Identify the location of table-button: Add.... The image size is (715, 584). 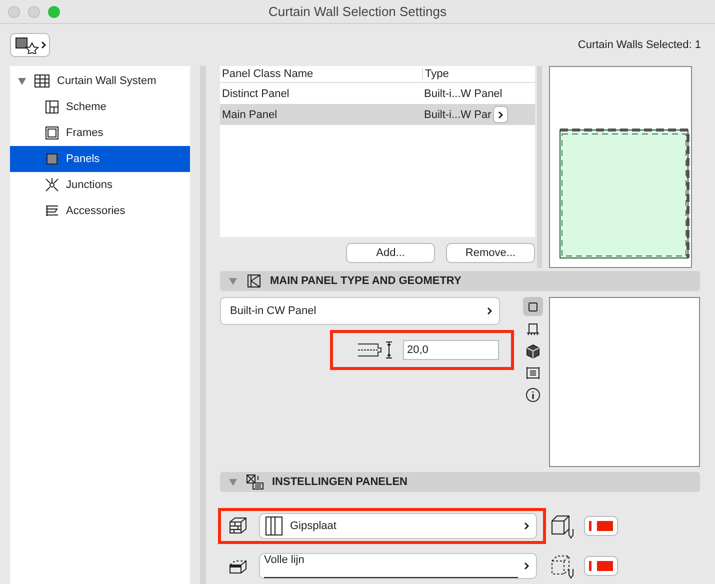
(390, 253).